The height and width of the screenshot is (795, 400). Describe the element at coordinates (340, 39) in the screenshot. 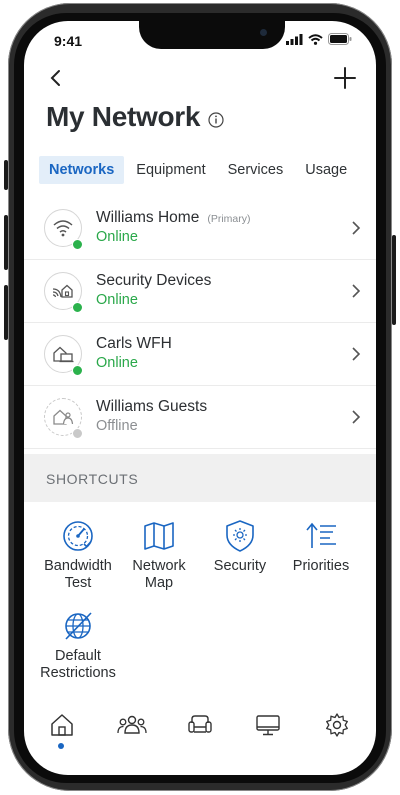

I see `battery-icon` at that location.